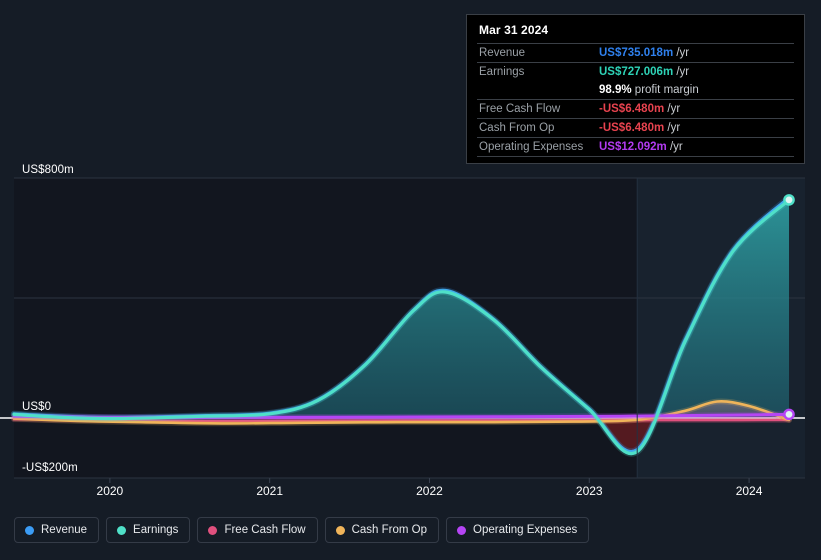 The width and height of the screenshot is (821, 560). I want to click on legend-item-label: Operating Expenses, so click(525, 530).